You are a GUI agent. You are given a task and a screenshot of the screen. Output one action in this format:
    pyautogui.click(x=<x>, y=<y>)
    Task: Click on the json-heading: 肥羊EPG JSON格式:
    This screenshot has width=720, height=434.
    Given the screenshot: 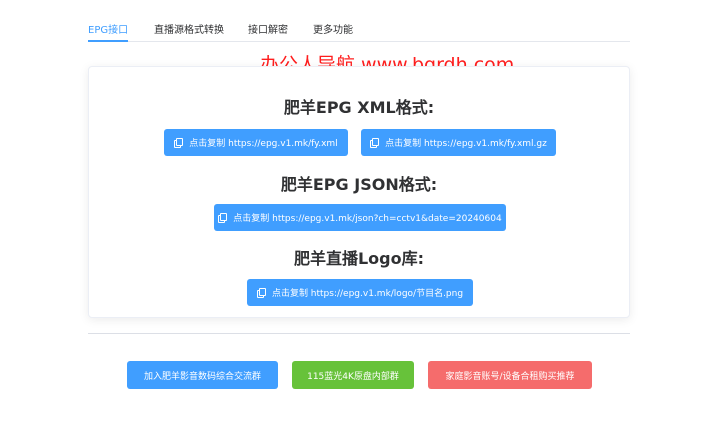 What is the action you would take?
    pyautogui.click(x=359, y=184)
    